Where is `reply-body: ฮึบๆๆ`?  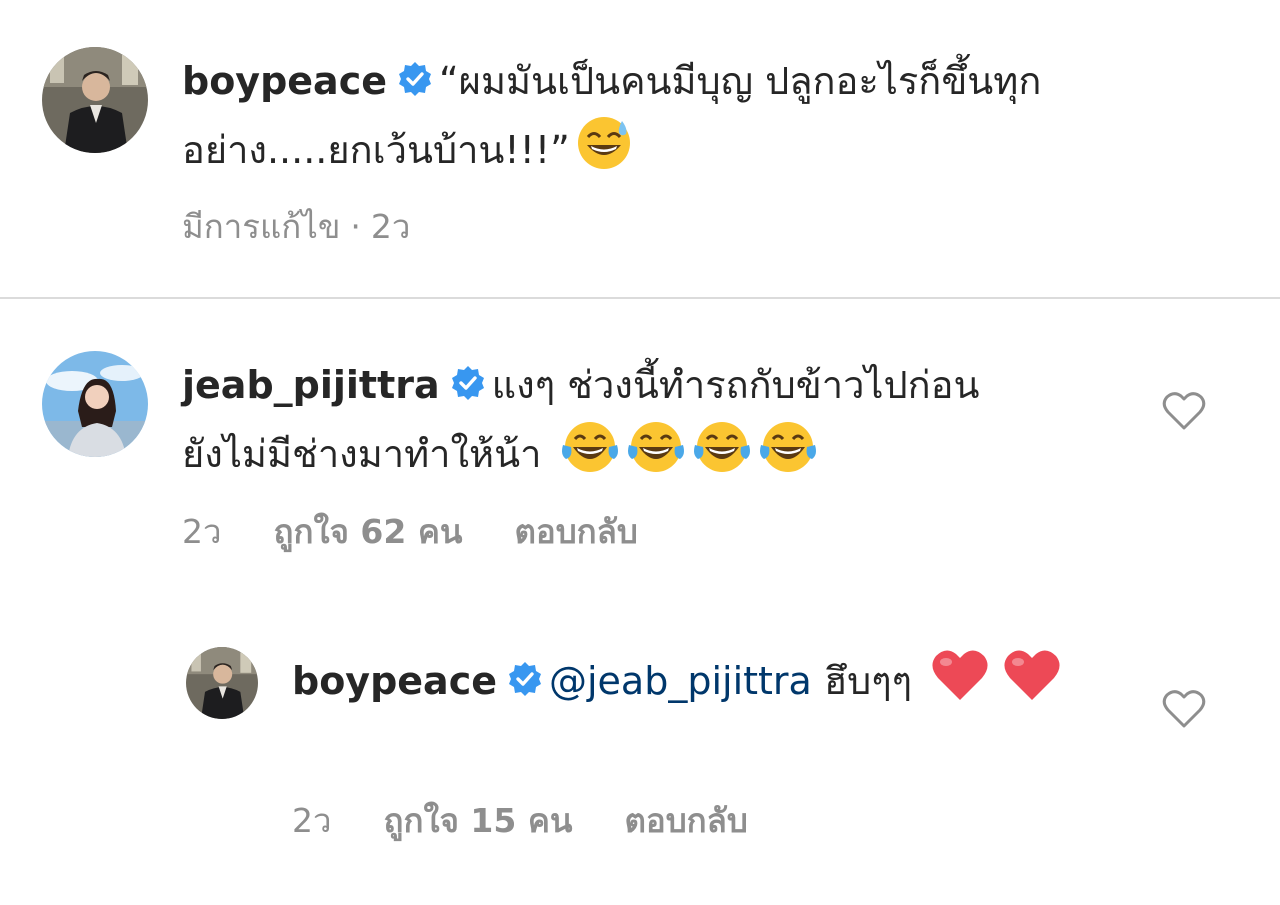 reply-body: ฮึบๆๆ is located at coordinates (868, 681).